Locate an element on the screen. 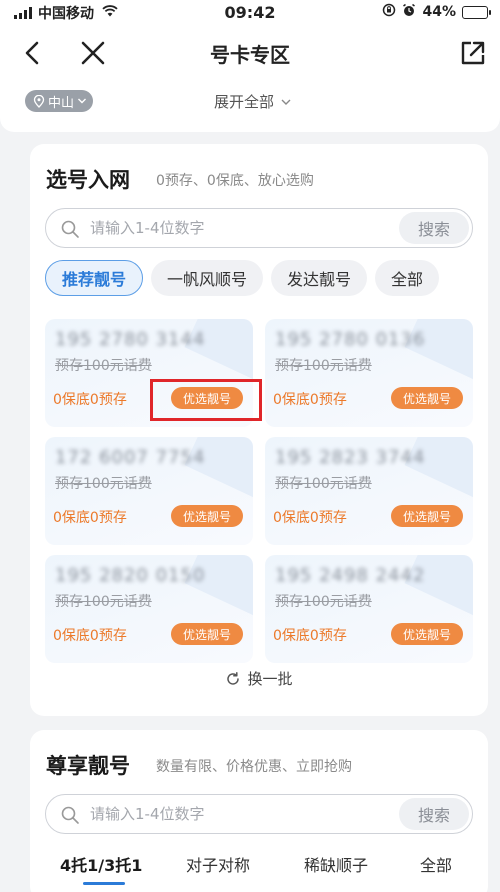 The height and width of the screenshot is (892, 500). tab-prosperity: 发达靓号 is located at coordinates (319, 278).